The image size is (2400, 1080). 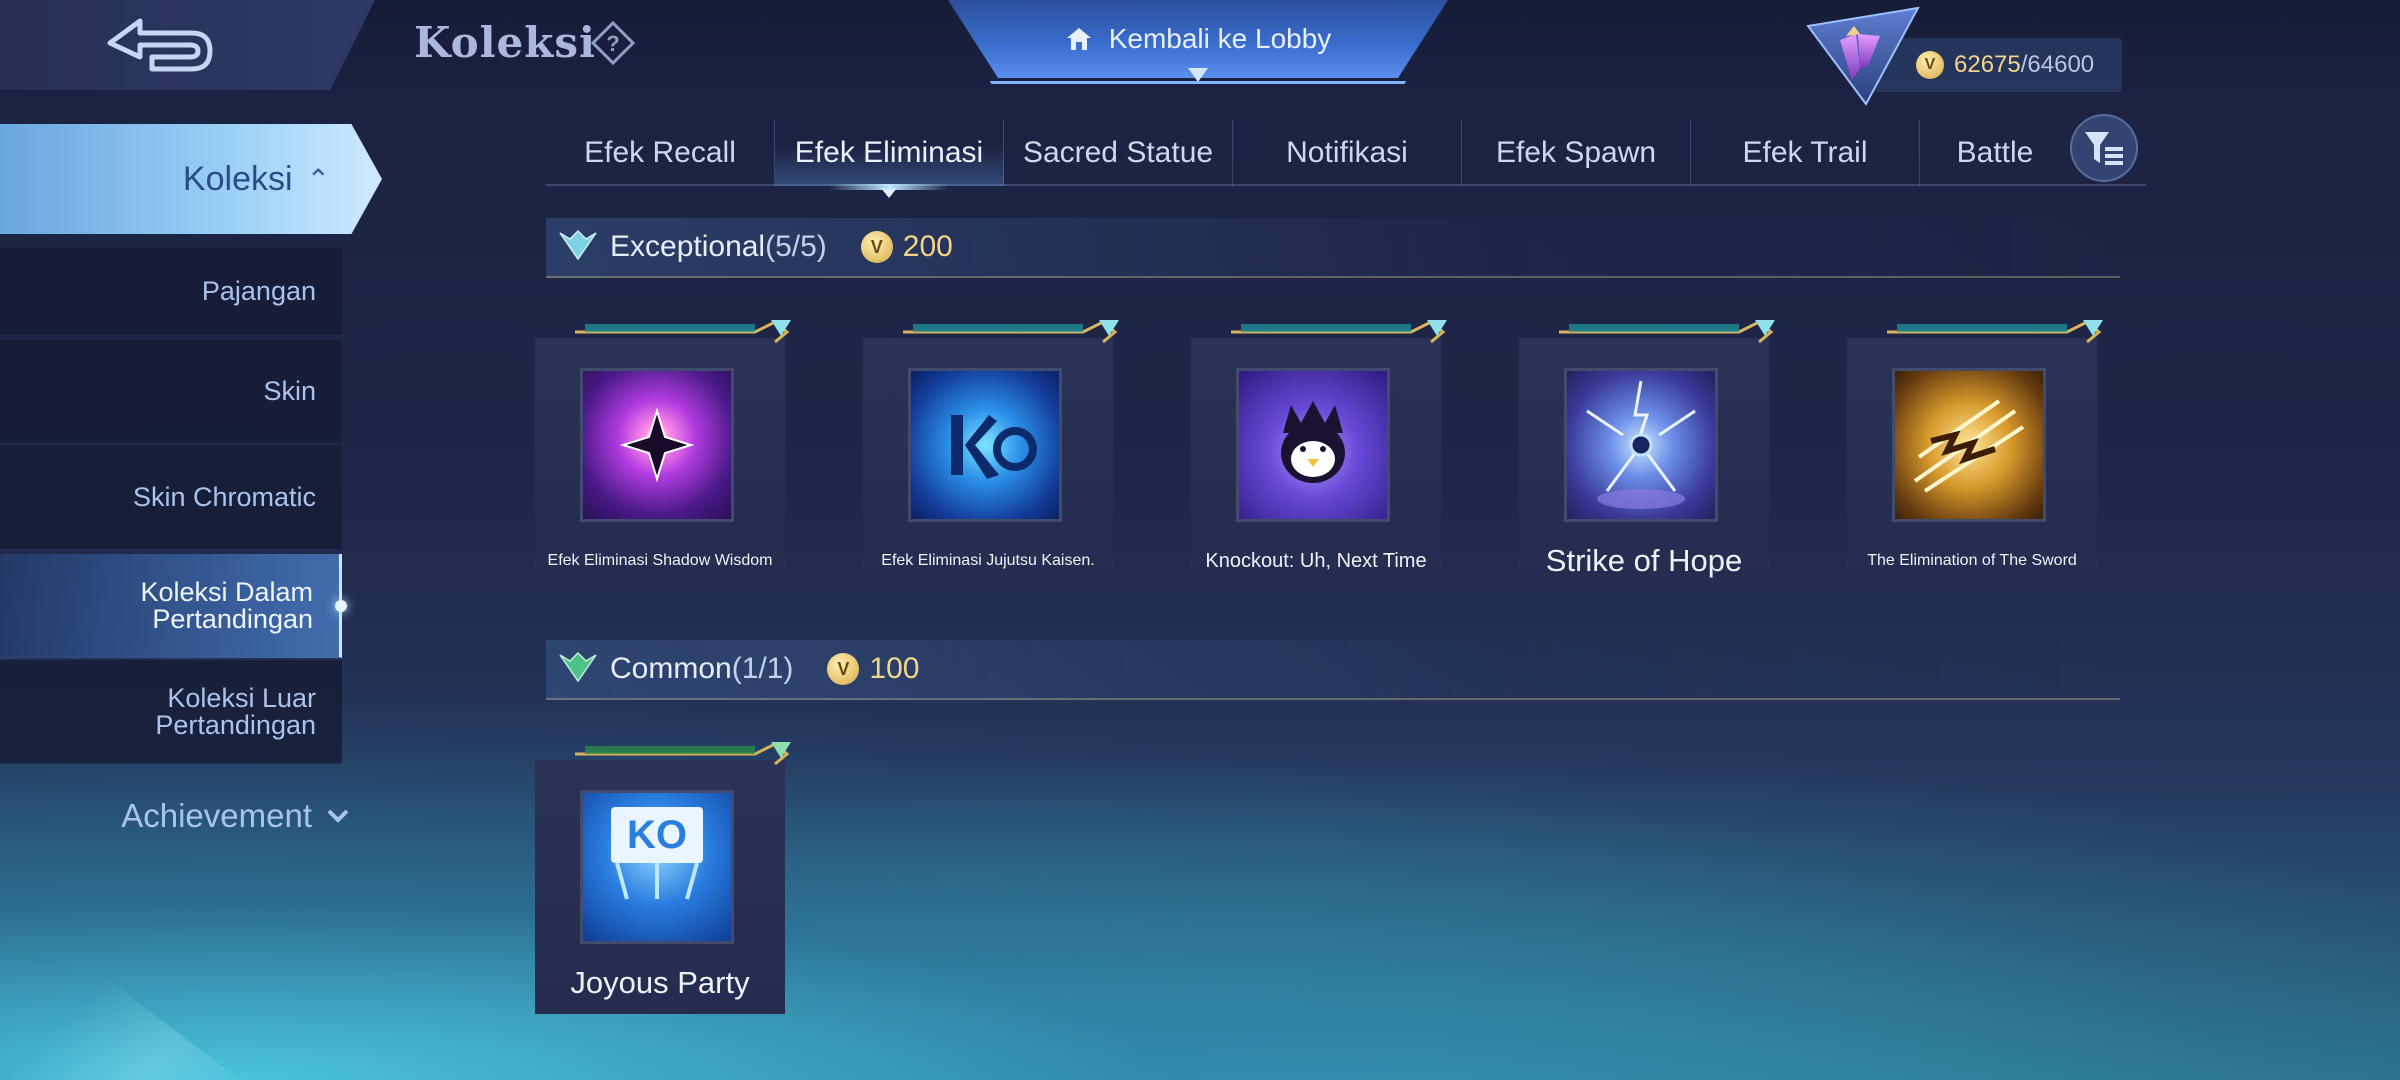 What do you see at coordinates (258, 291) in the screenshot?
I see `sidebar-item-label: Pajangan` at bounding box center [258, 291].